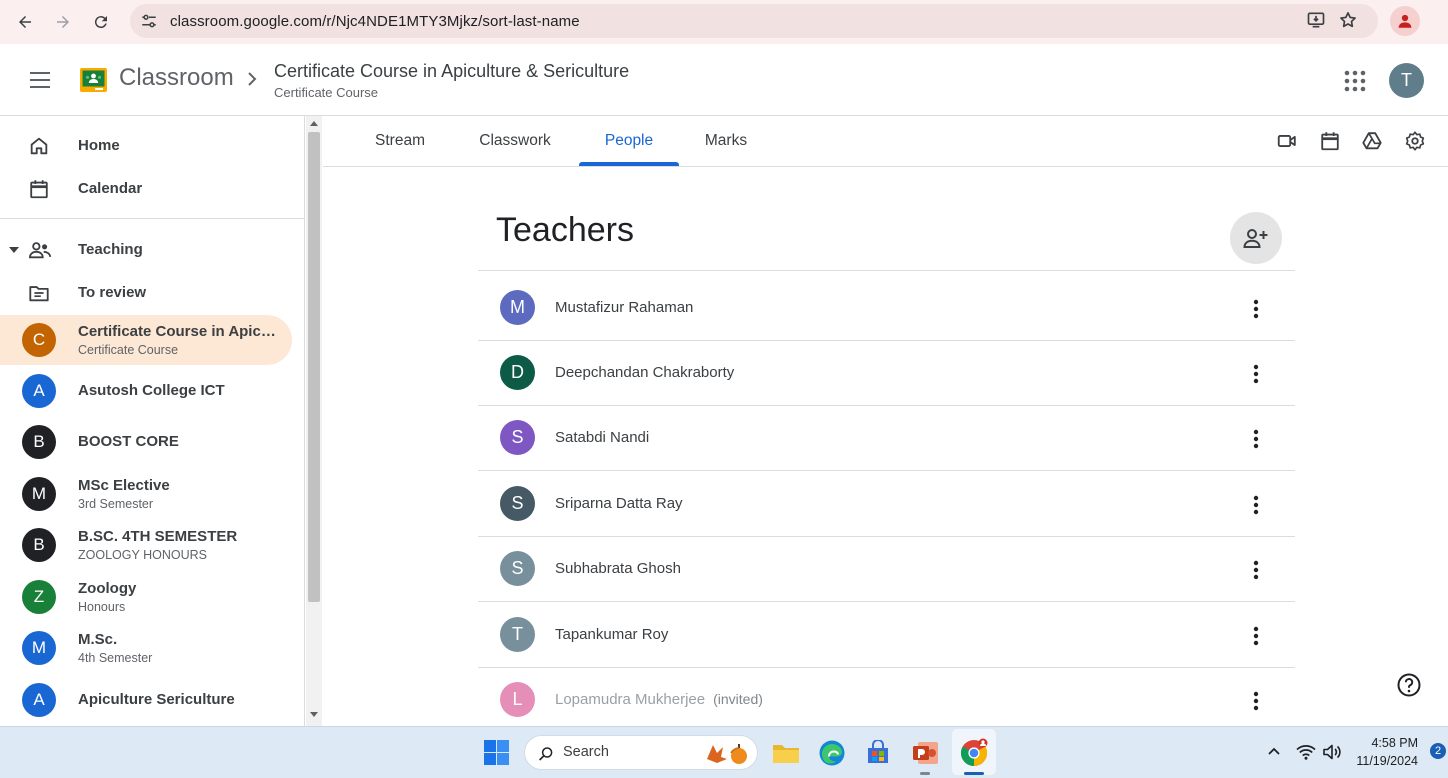 The height and width of the screenshot is (778, 1448). I want to click on brand-name: Classroom, so click(176, 78).